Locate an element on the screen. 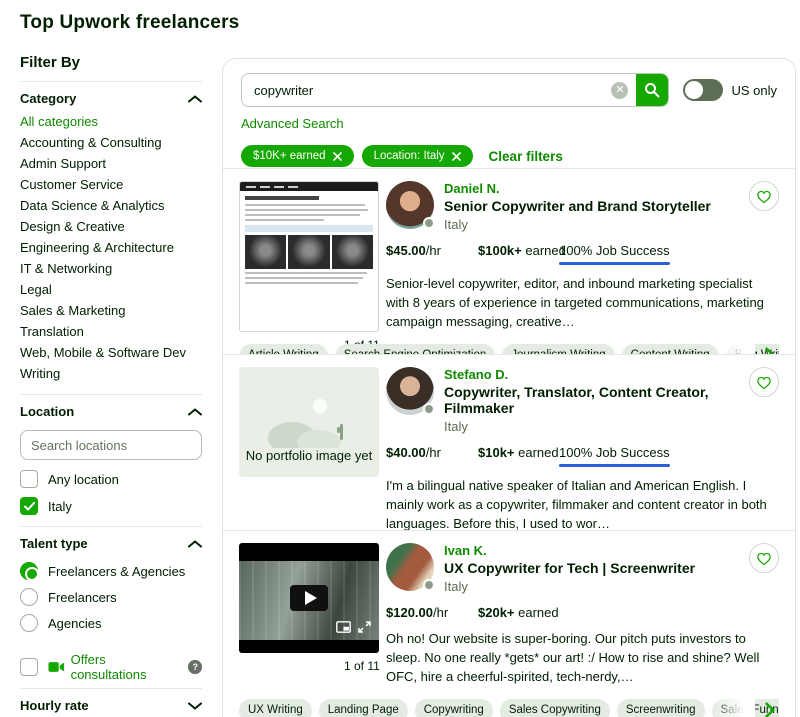  skill-chip: UX Writing is located at coordinates (275, 707).